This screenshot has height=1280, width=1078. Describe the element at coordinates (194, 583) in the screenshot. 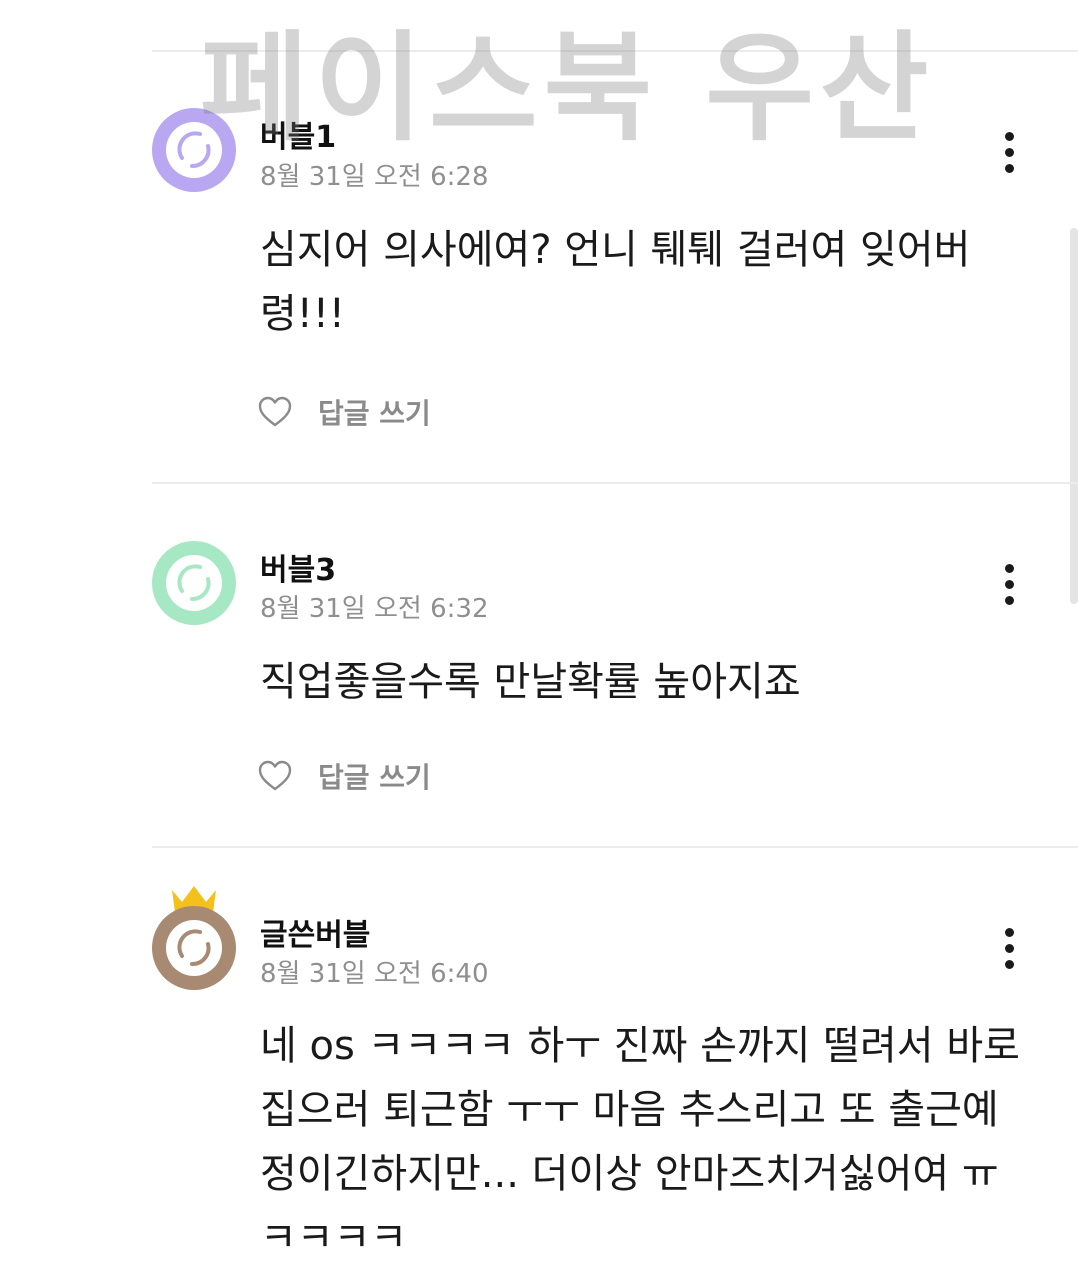

I see `bubble-avatar-green-icon` at that location.